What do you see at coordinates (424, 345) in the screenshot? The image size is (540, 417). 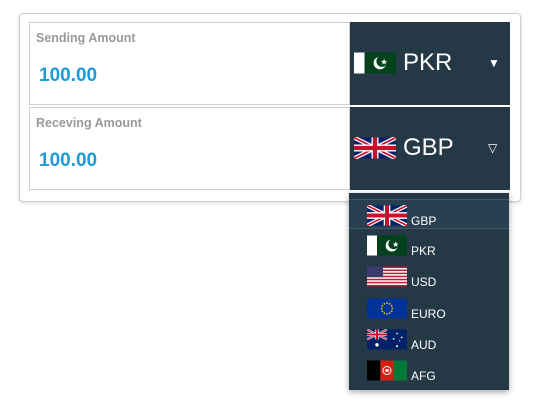 I see `dropdown-option-label: AUD` at bounding box center [424, 345].